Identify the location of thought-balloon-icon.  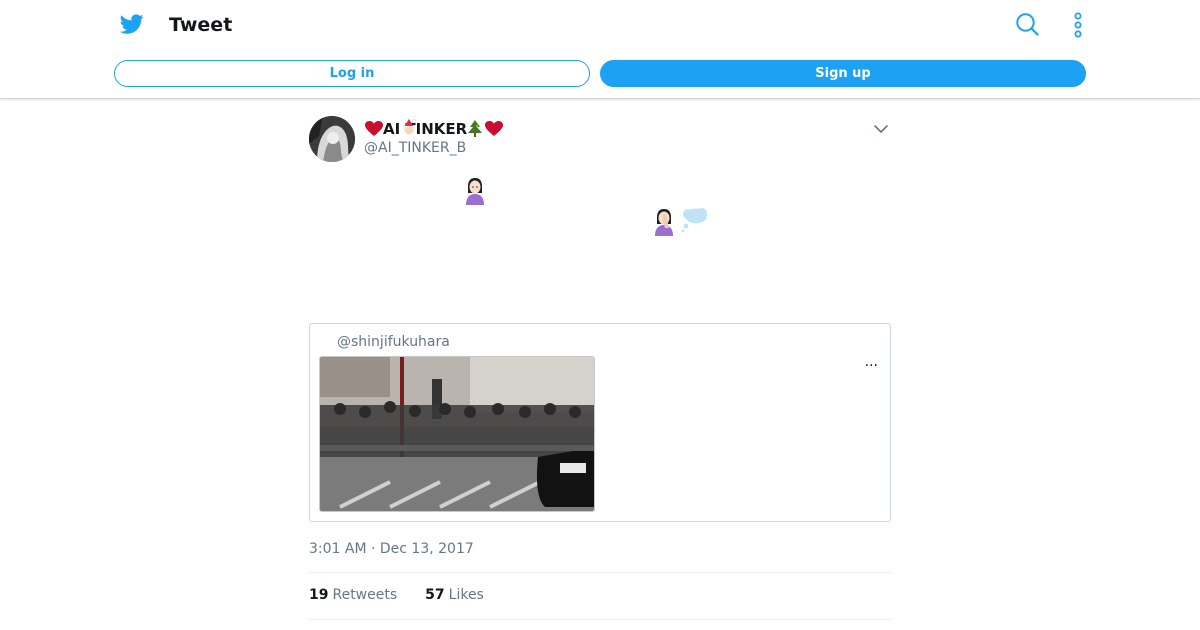
(694, 220).